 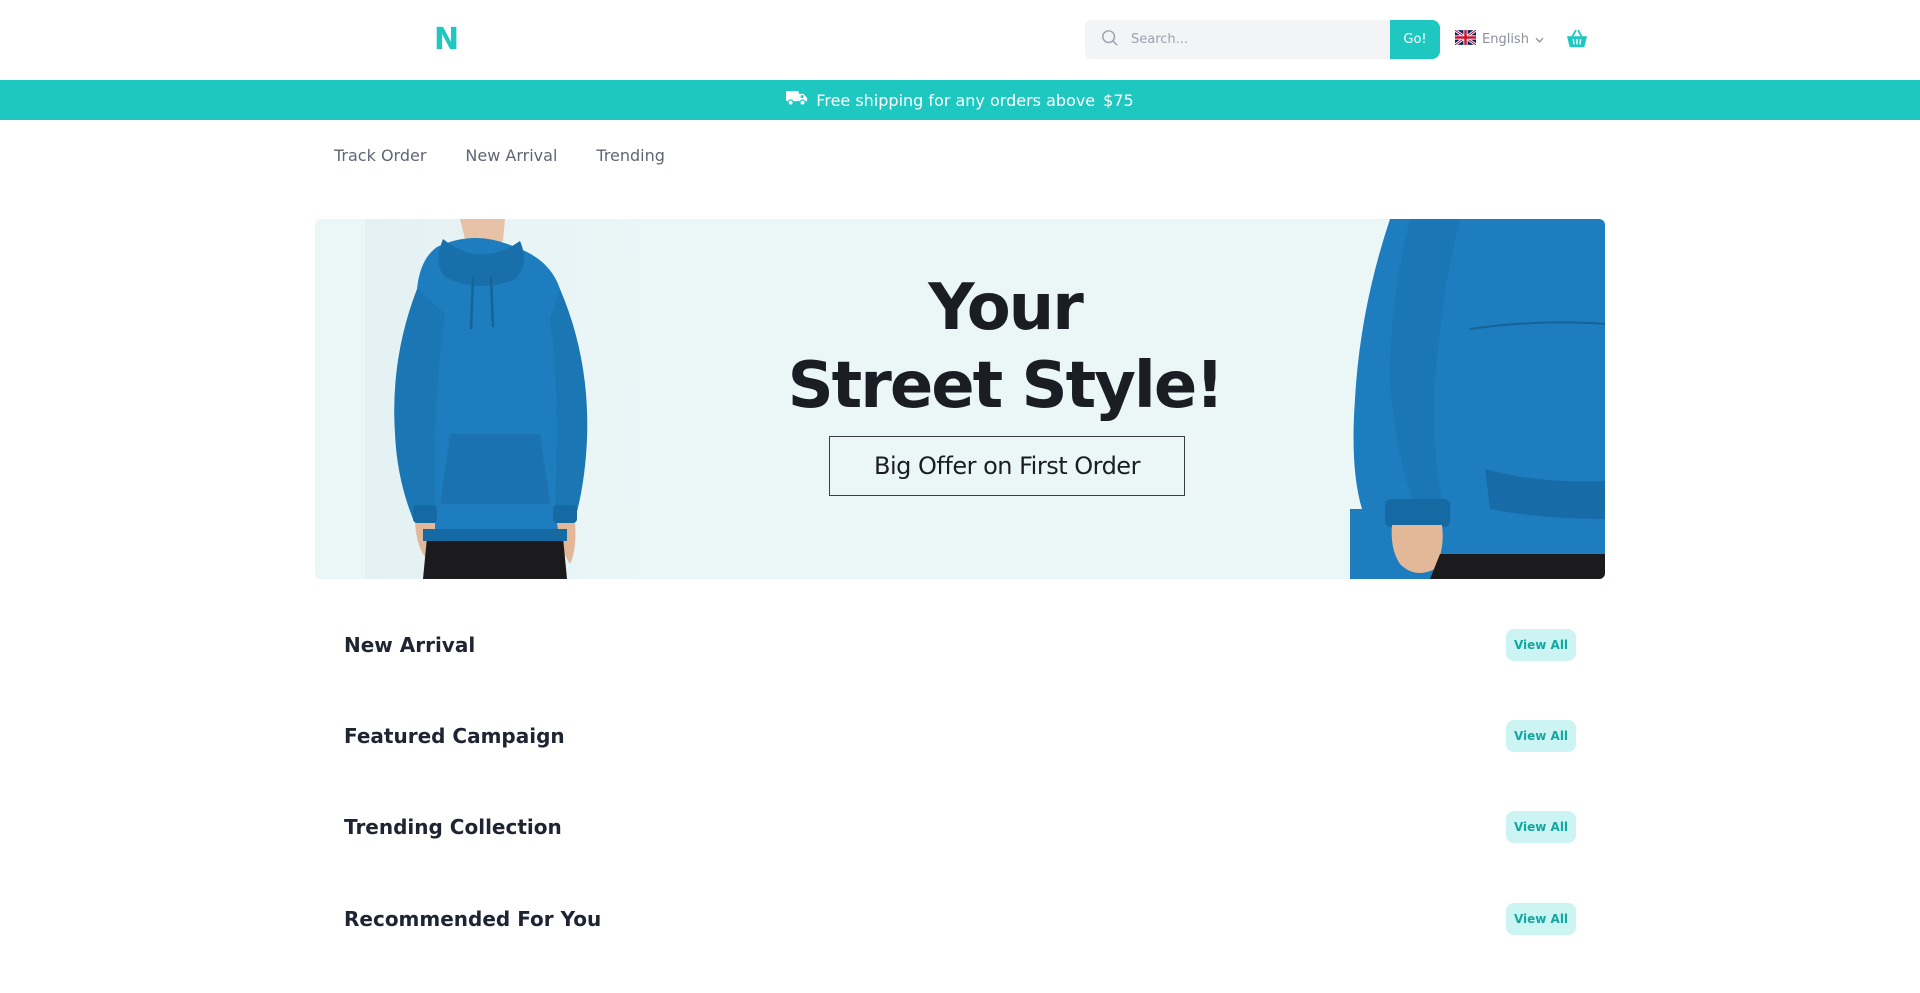 What do you see at coordinates (1005, 347) in the screenshot?
I see `hero-headline: Your Street Style!` at bounding box center [1005, 347].